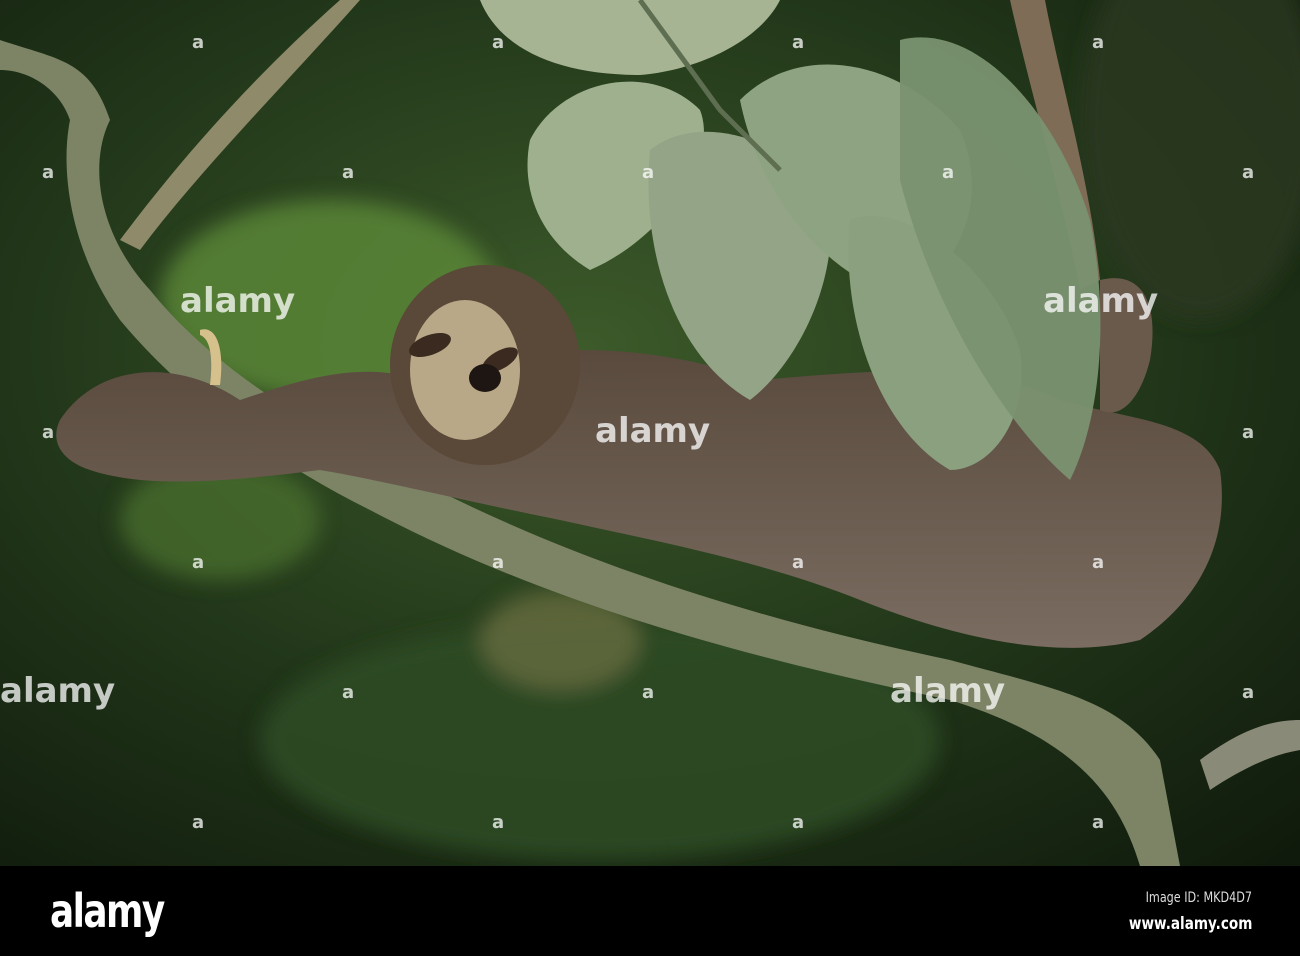 The height and width of the screenshot is (956, 1300). What do you see at coordinates (1198, 898) in the screenshot?
I see `image-id: Image ID: MKD4D7` at bounding box center [1198, 898].